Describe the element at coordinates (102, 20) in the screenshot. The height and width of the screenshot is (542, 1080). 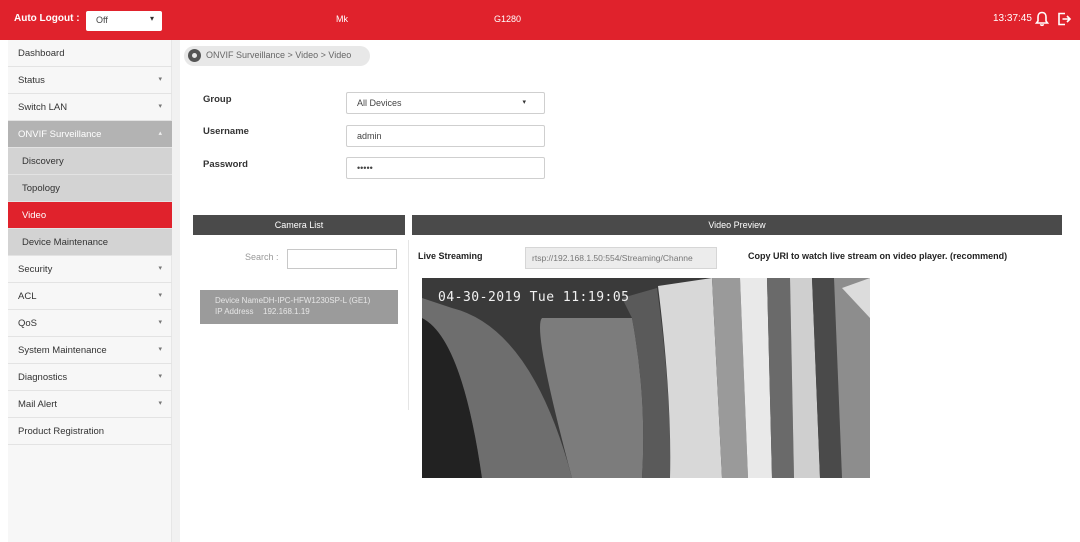
I see `auto-logout-value: Off` at that location.